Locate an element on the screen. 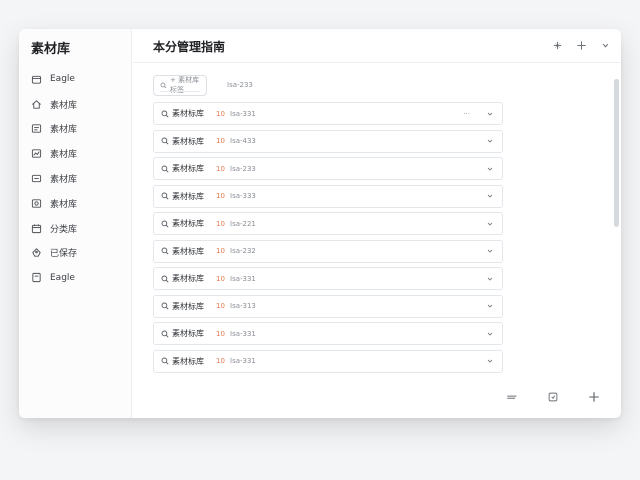  add-item-button is located at coordinates (594, 397).